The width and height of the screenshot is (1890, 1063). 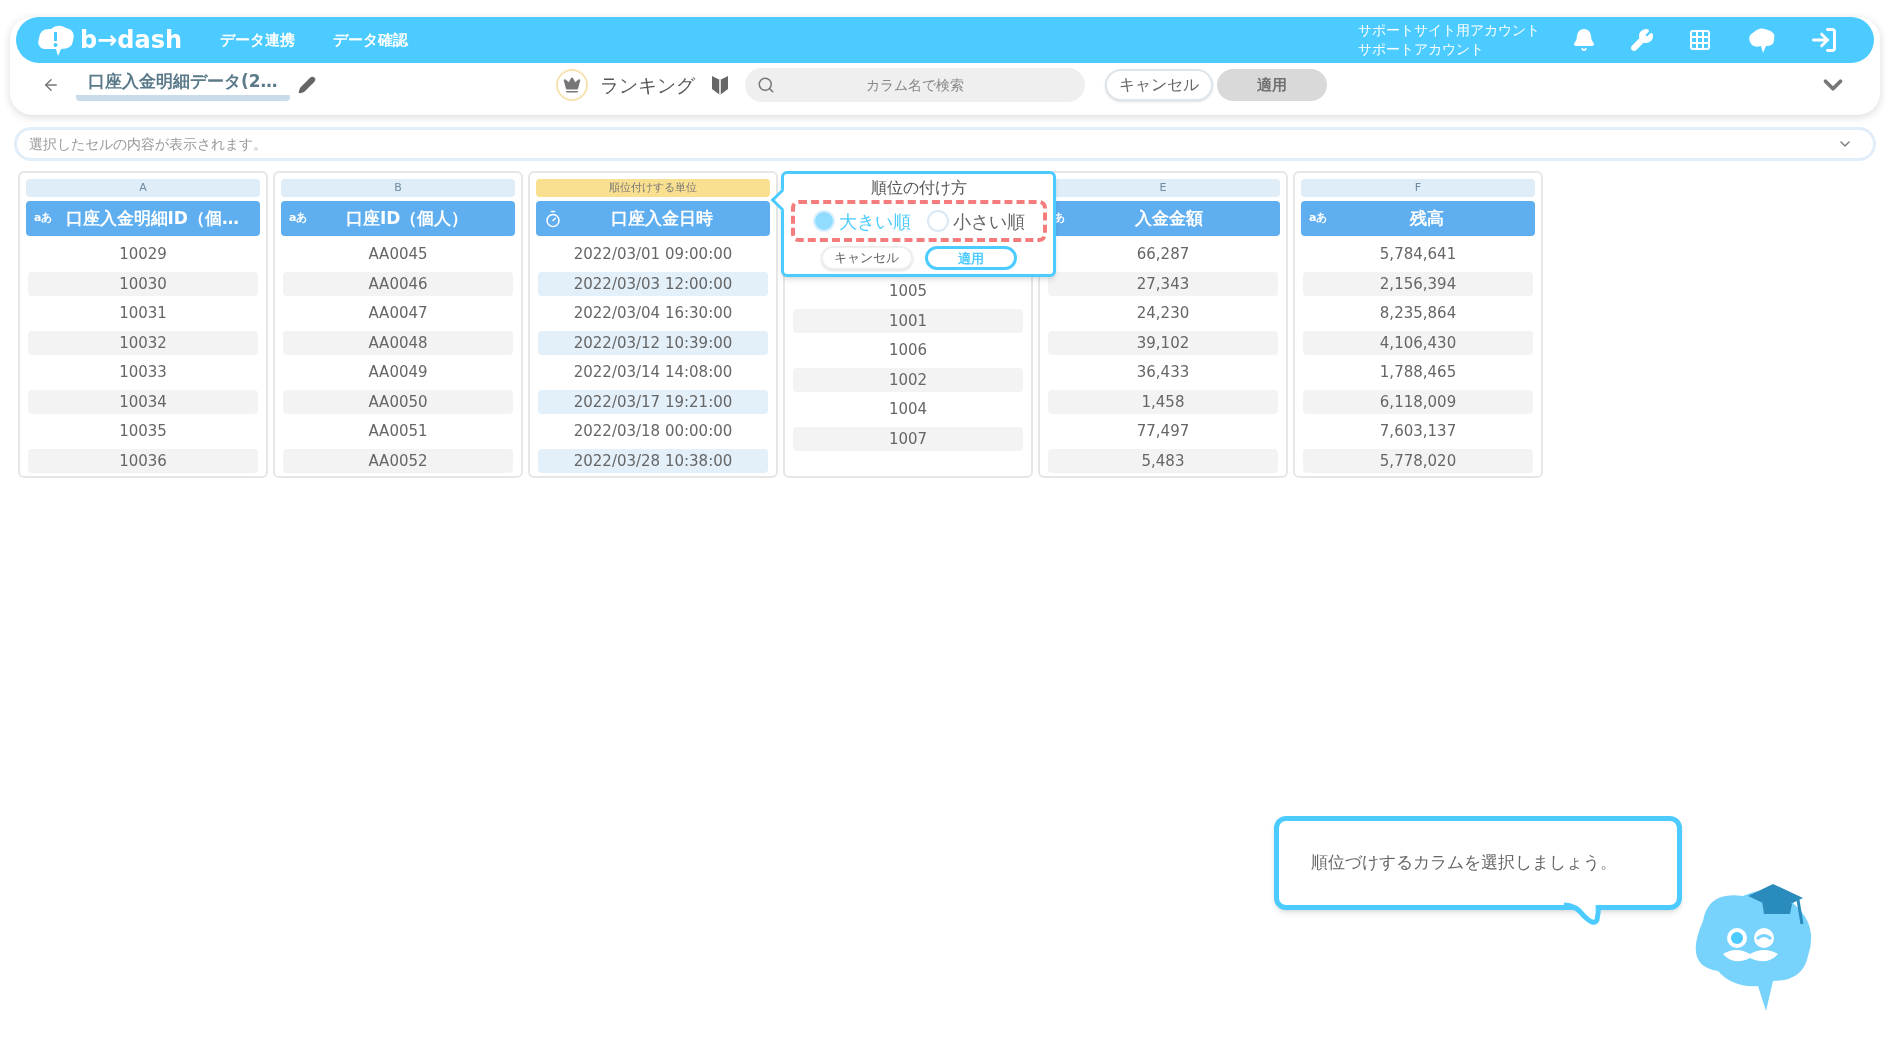 I want to click on mode-label: ランキング, so click(x=647, y=85).